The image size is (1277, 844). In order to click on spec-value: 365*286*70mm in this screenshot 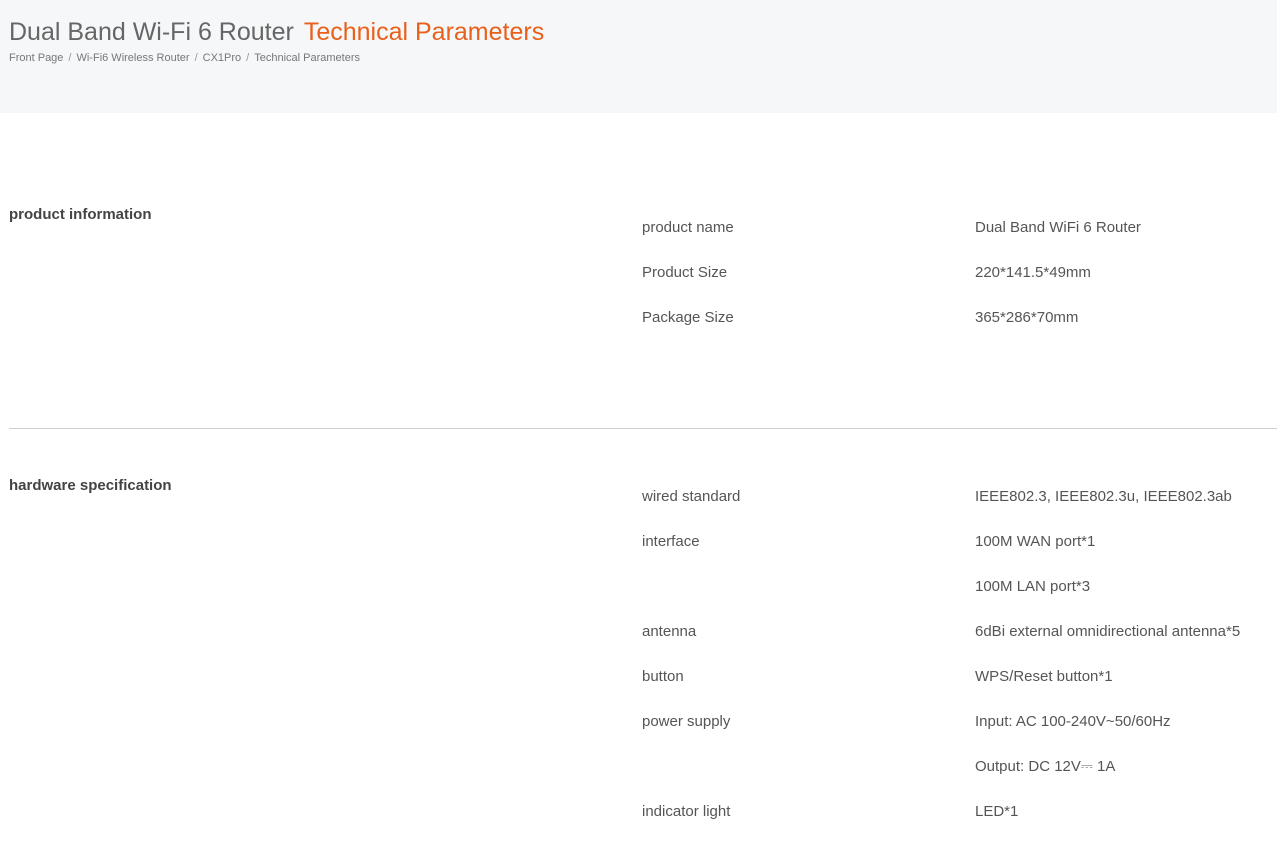, I will do `click(1027, 317)`.